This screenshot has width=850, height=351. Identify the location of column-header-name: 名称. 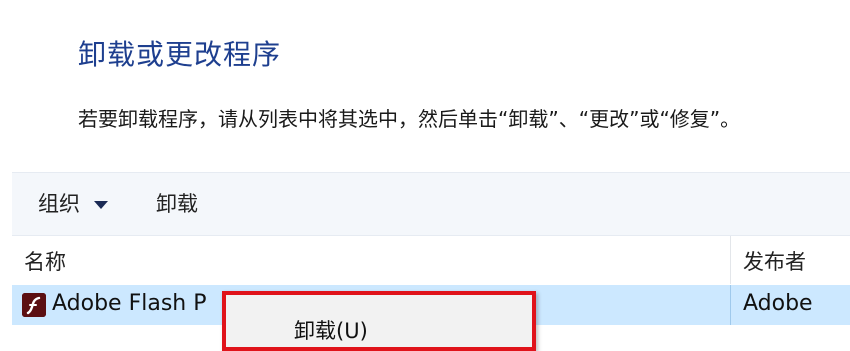
(45, 261).